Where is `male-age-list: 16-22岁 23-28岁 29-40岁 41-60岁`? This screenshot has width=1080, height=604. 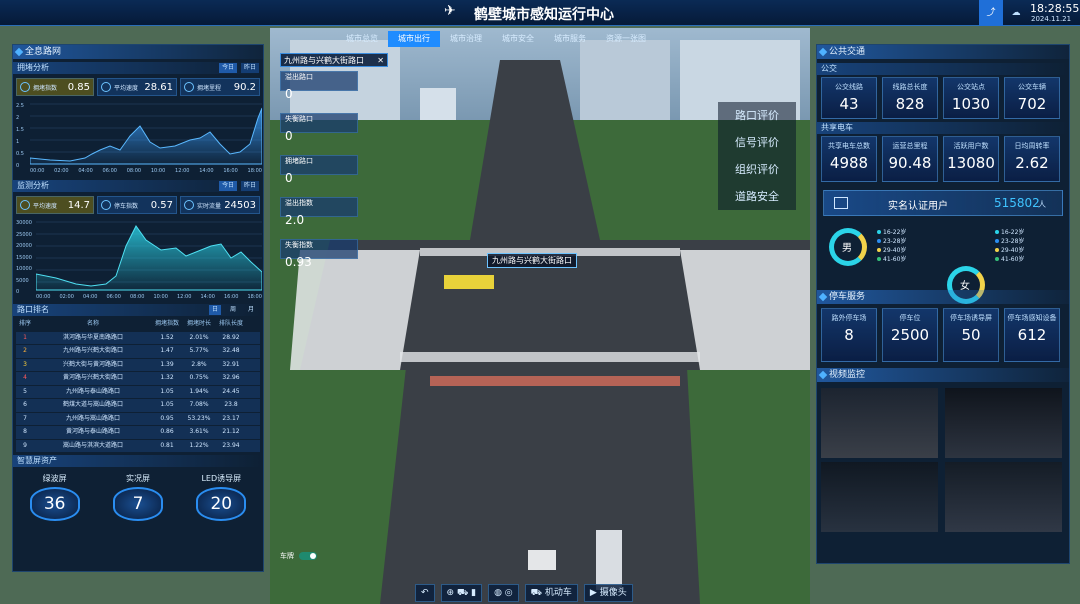 male-age-list: 16-22岁 23-28岁 29-40岁 41-60岁 is located at coordinates (891, 246).